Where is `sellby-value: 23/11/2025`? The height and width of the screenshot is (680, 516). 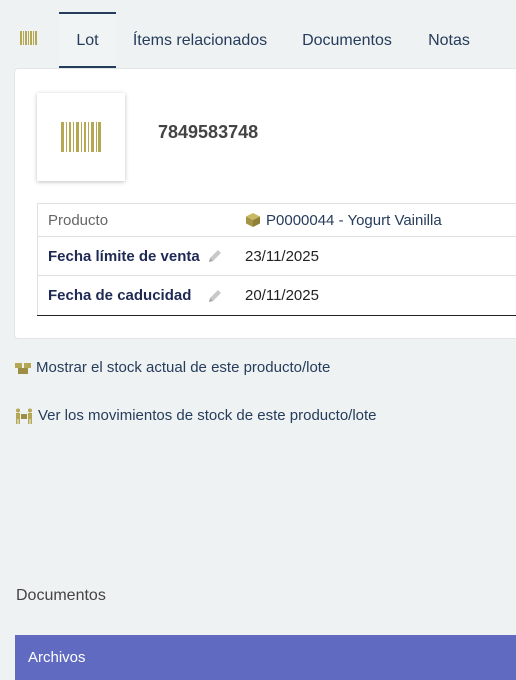
sellby-value: 23/11/2025 is located at coordinates (282, 256).